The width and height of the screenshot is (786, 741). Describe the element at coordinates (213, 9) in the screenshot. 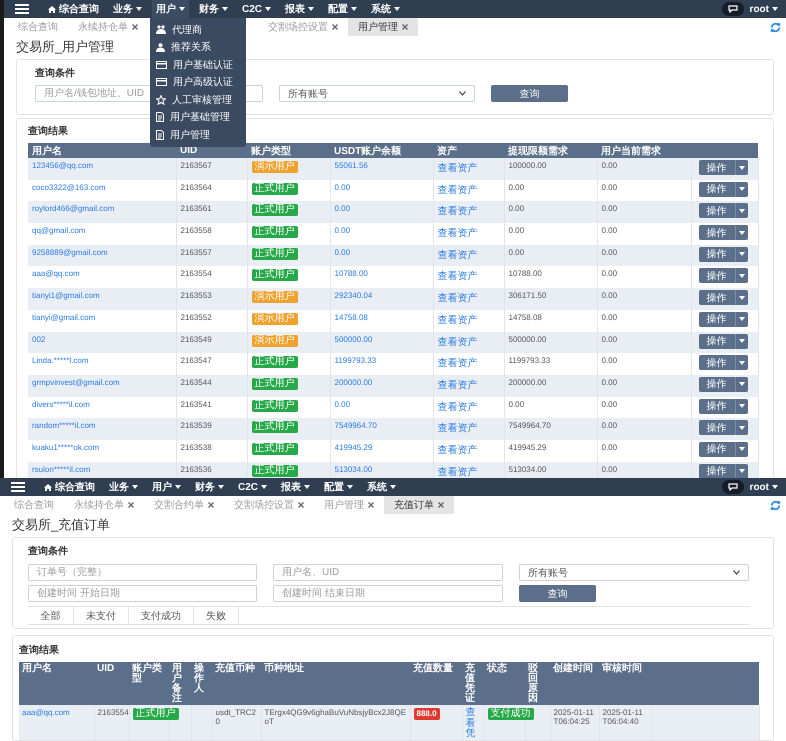

I see `nav-menu: 财务` at that location.